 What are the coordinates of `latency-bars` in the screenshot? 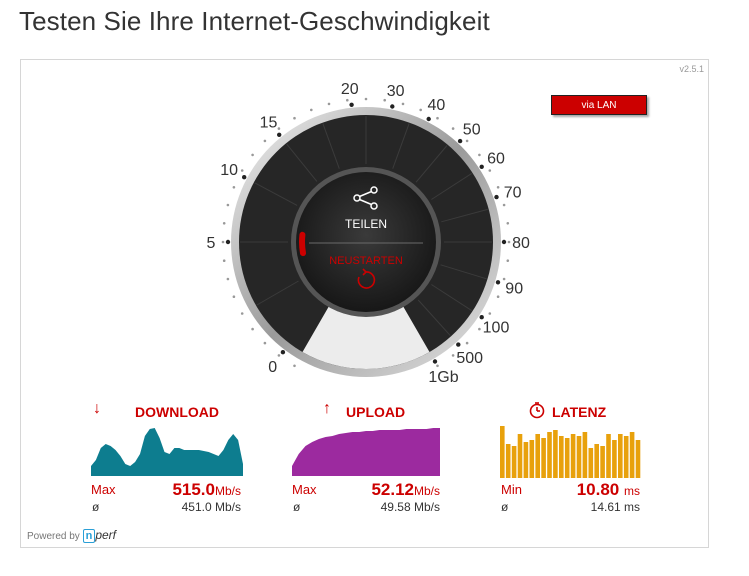 It's located at (570, 452).